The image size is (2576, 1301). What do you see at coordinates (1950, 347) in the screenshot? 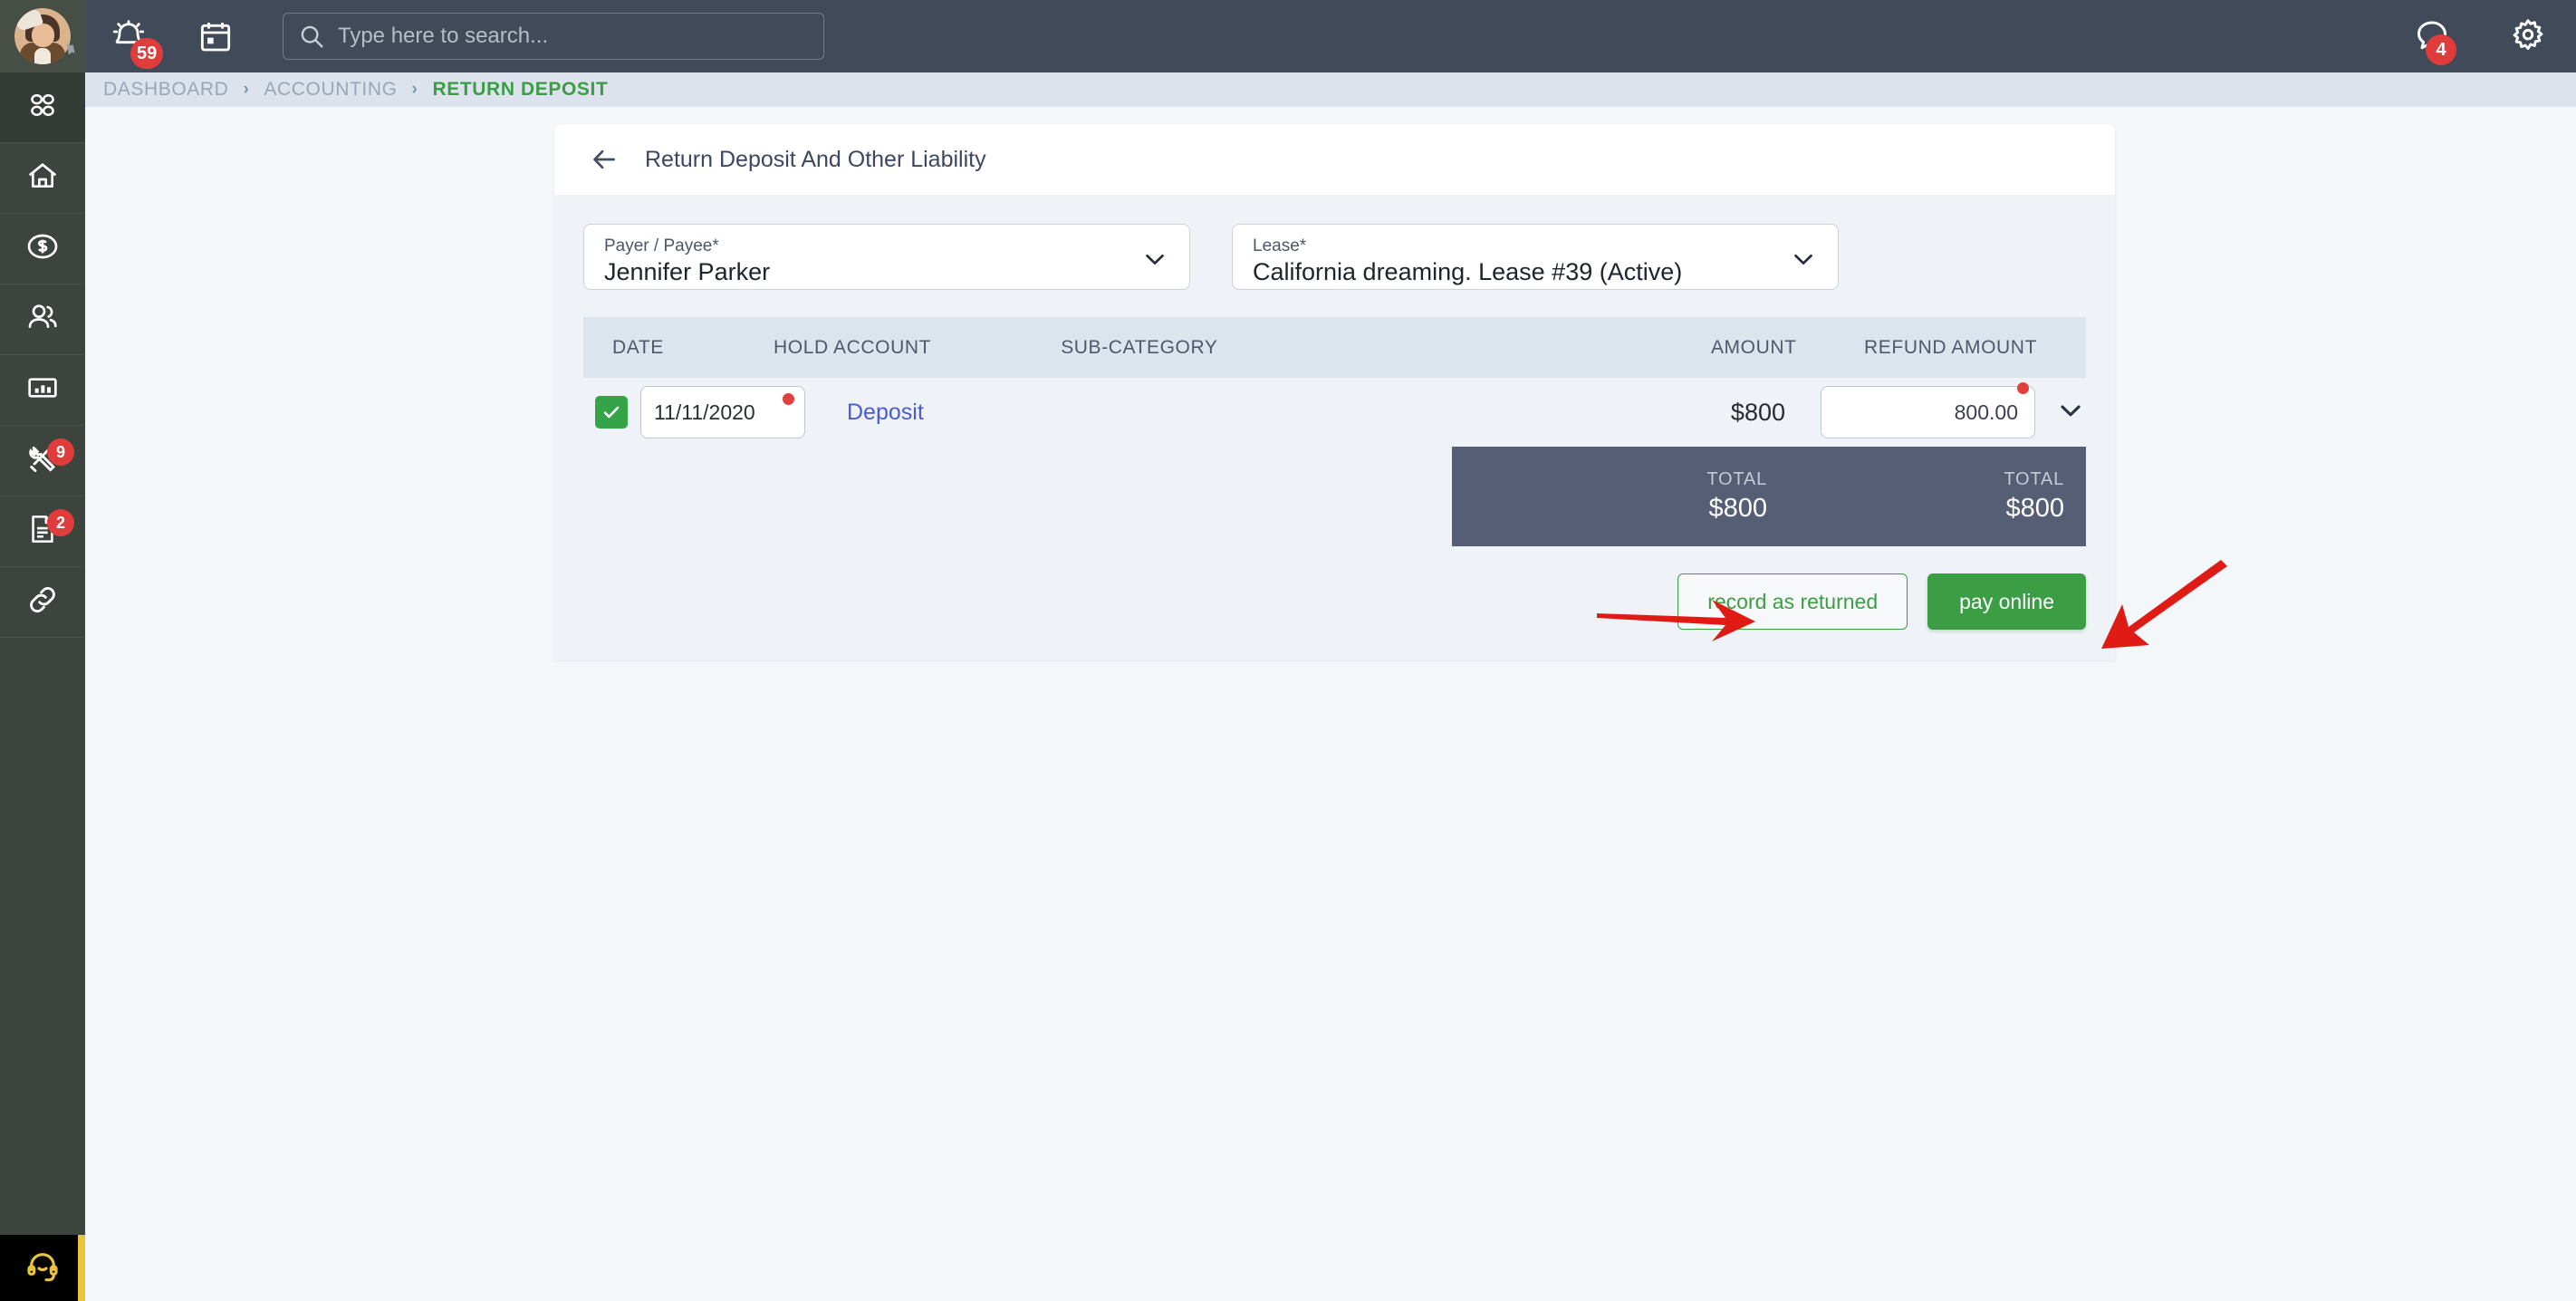
I see `column-header-refund-amount: REFUND AMOUNT` at bounding box center [1950, 347].